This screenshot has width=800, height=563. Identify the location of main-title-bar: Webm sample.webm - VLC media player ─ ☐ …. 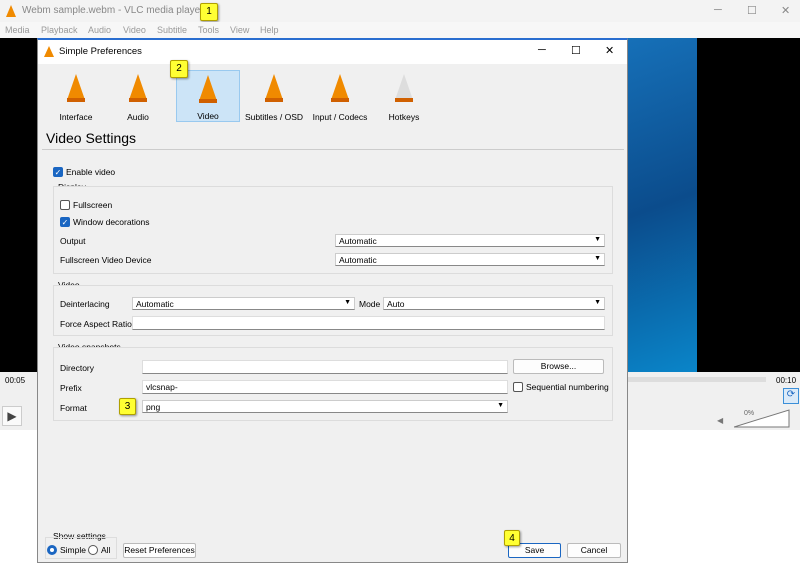
(400, 11).